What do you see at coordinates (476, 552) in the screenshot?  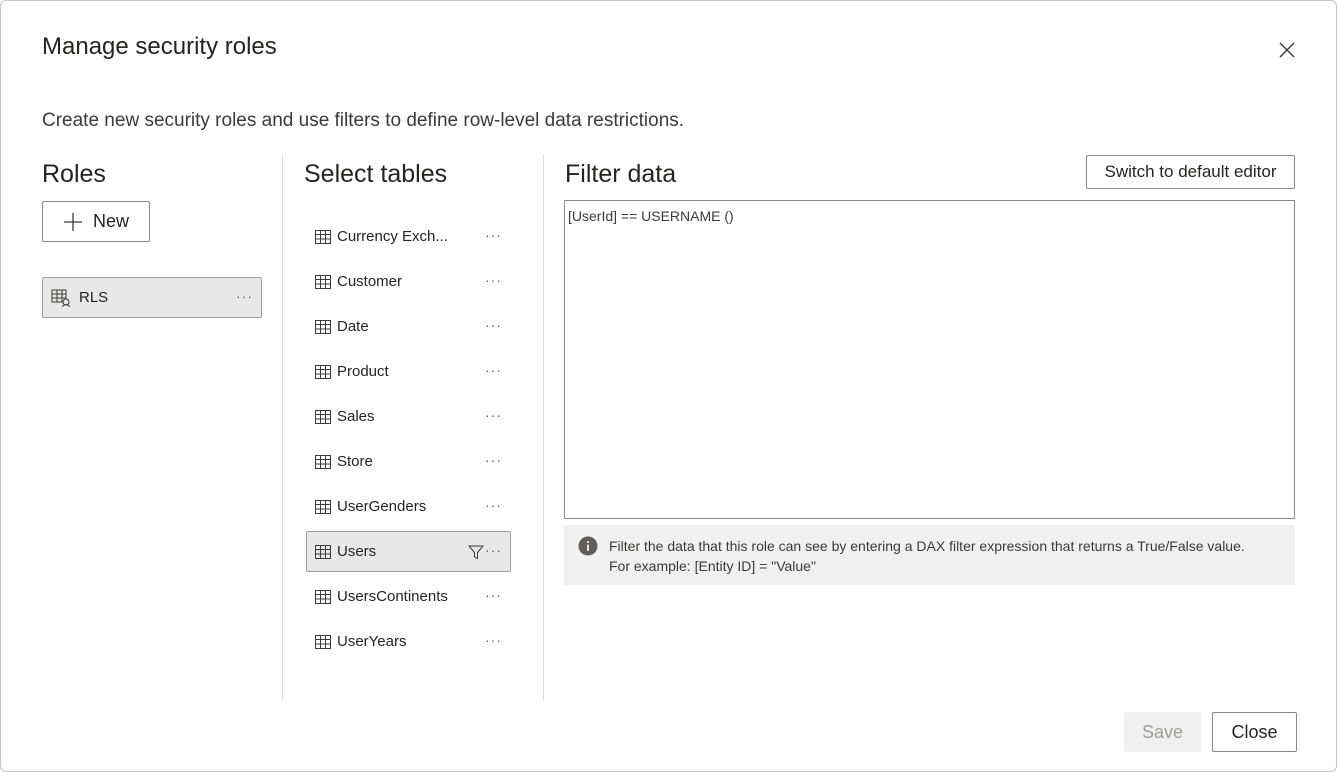 I see `filter-icon` at bounding box center [476, 552].